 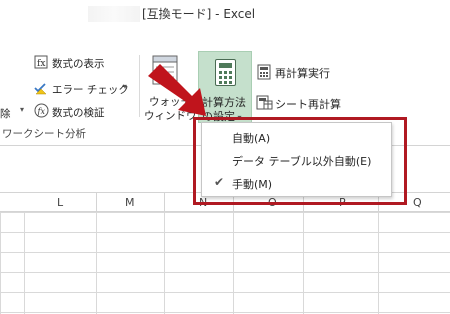 I want to click on column-header-q: Q, so click(x=417, y=202).